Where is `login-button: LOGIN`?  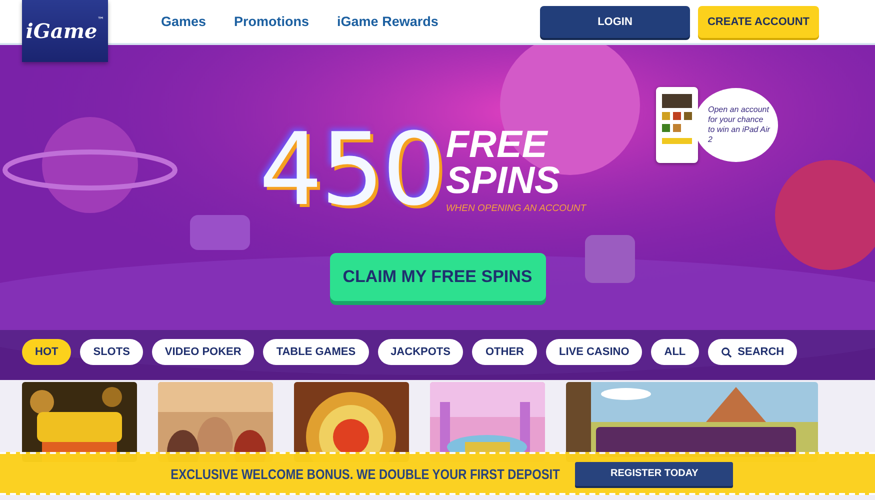 login-button: LOGIN is located at coordinates (615, 22).